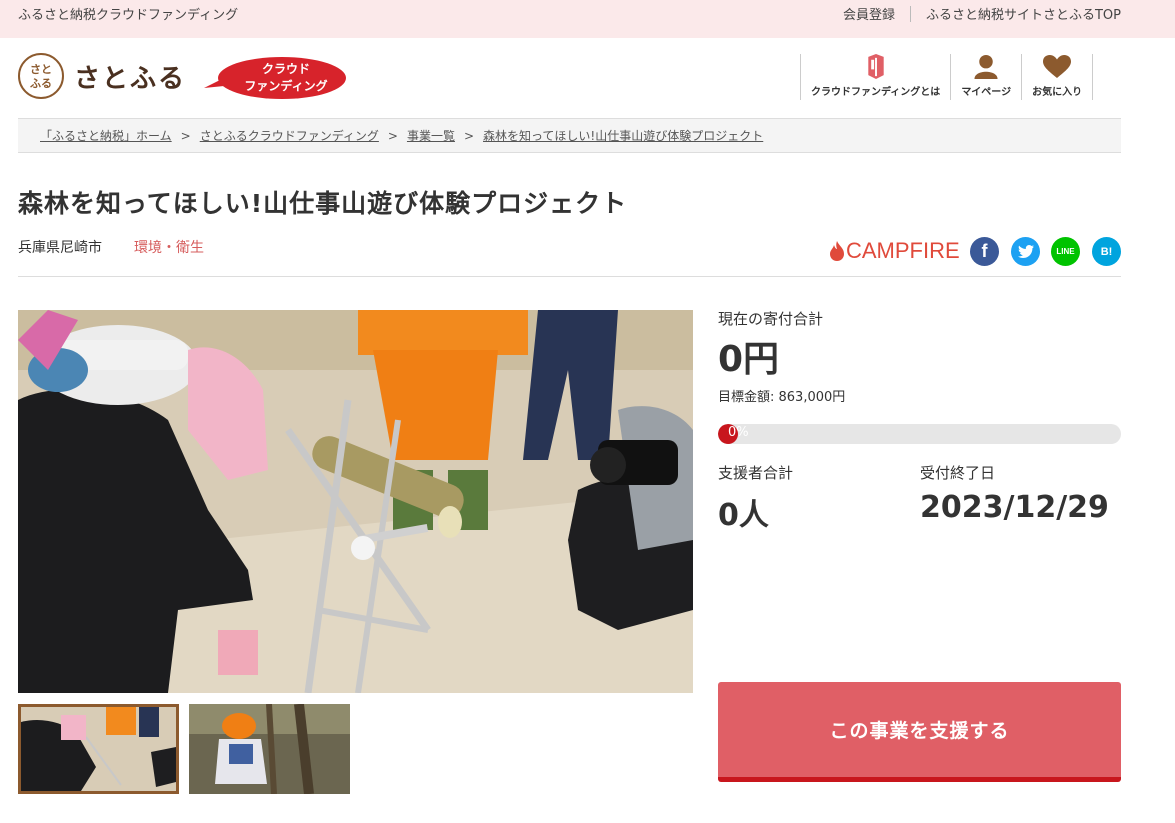  I want to click on top-bar: ふるさと納税クラウドファンディング 会員登録 ふるさと納税サイトさとふるTOP, so click(587, 19).